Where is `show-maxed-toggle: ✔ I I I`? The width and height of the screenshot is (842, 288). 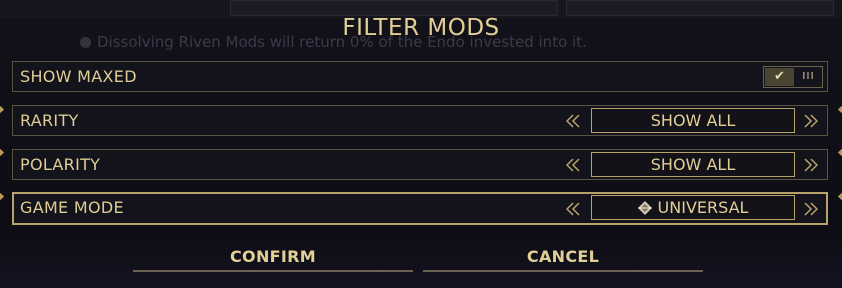 show-maxed-toggle: ✔ I I I is located at coordinates (793, 77).